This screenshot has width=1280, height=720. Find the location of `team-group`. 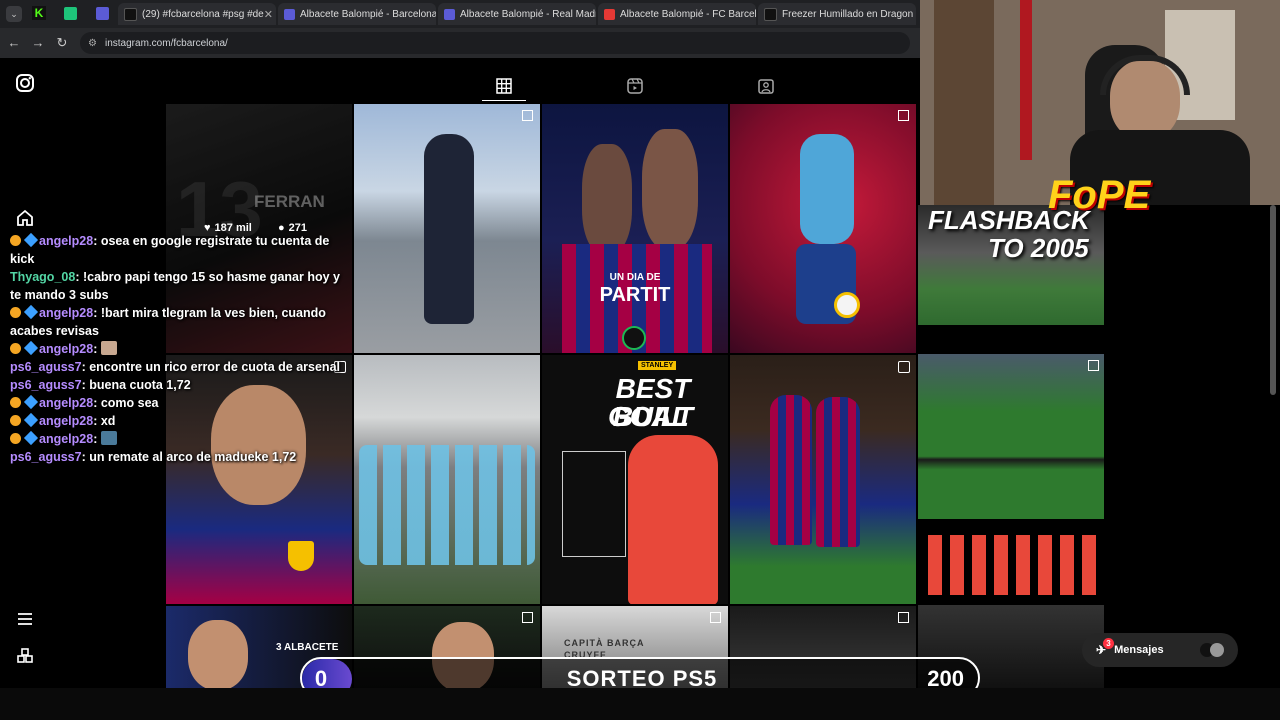

team-group is located at coordinates (447, 505).